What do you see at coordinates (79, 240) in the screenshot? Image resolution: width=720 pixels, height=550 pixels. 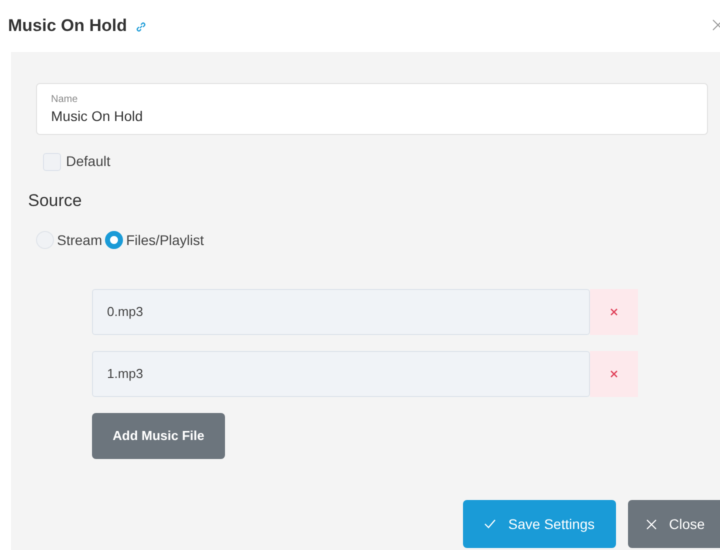 I see `radio-label: Stream` at bounding box center [79, 240].